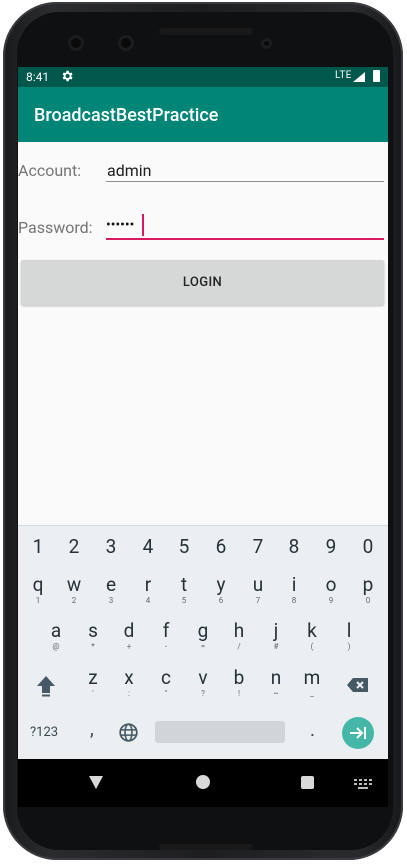 This screenshot has height=864, width=407. What do you see at coordinates (143, 225) in the screenshot?
I see `text-cursor` at bounding box center [143, 225].